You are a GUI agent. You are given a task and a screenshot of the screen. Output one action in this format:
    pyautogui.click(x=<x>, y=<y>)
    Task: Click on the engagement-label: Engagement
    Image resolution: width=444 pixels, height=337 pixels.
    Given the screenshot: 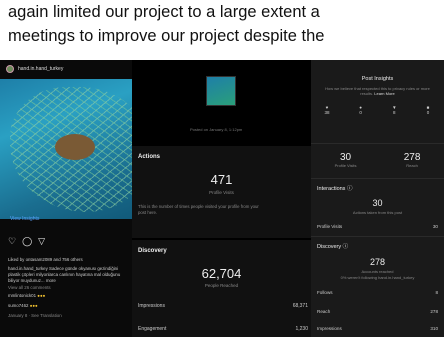 What is the action you would take?
    pyautogui.click(x=152, y=329)
    